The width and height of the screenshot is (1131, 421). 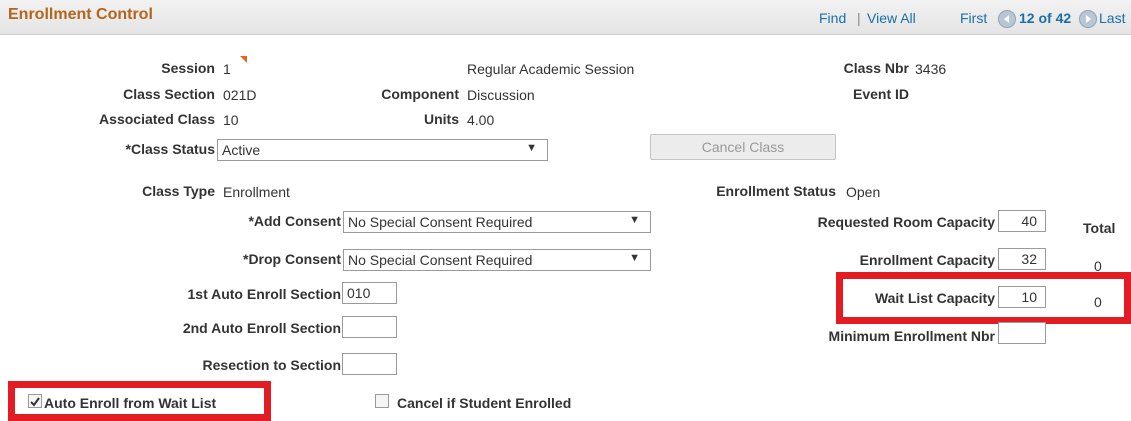 I want to click on auto-enroll-wait-list-checkbox, so click(x=35, y=401).